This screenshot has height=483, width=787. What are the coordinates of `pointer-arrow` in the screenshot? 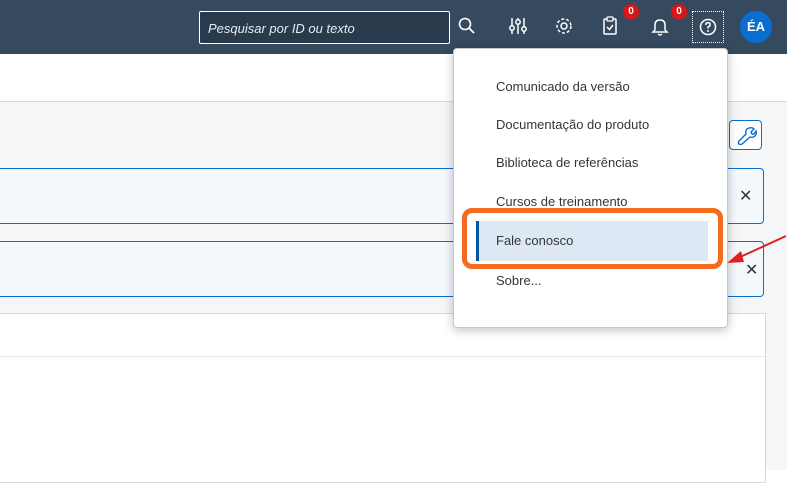 It's located at (757, 249).